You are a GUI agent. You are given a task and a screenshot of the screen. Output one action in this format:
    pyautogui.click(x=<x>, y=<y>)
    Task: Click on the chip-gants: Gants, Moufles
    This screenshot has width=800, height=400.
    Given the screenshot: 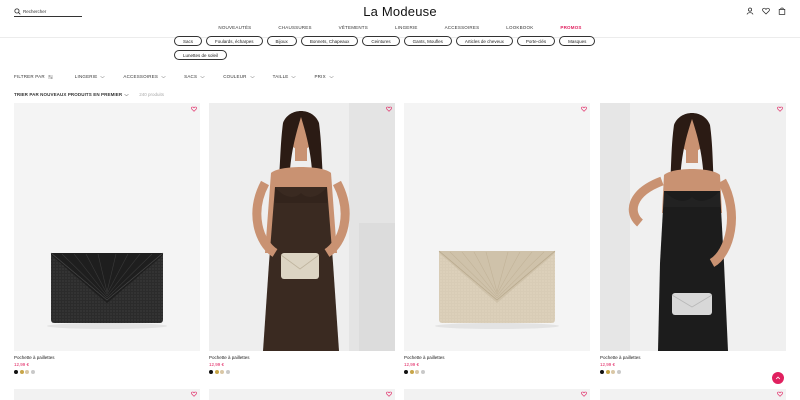 What is the action you would take?
    pyautogui.click(x=427, y=41)
    